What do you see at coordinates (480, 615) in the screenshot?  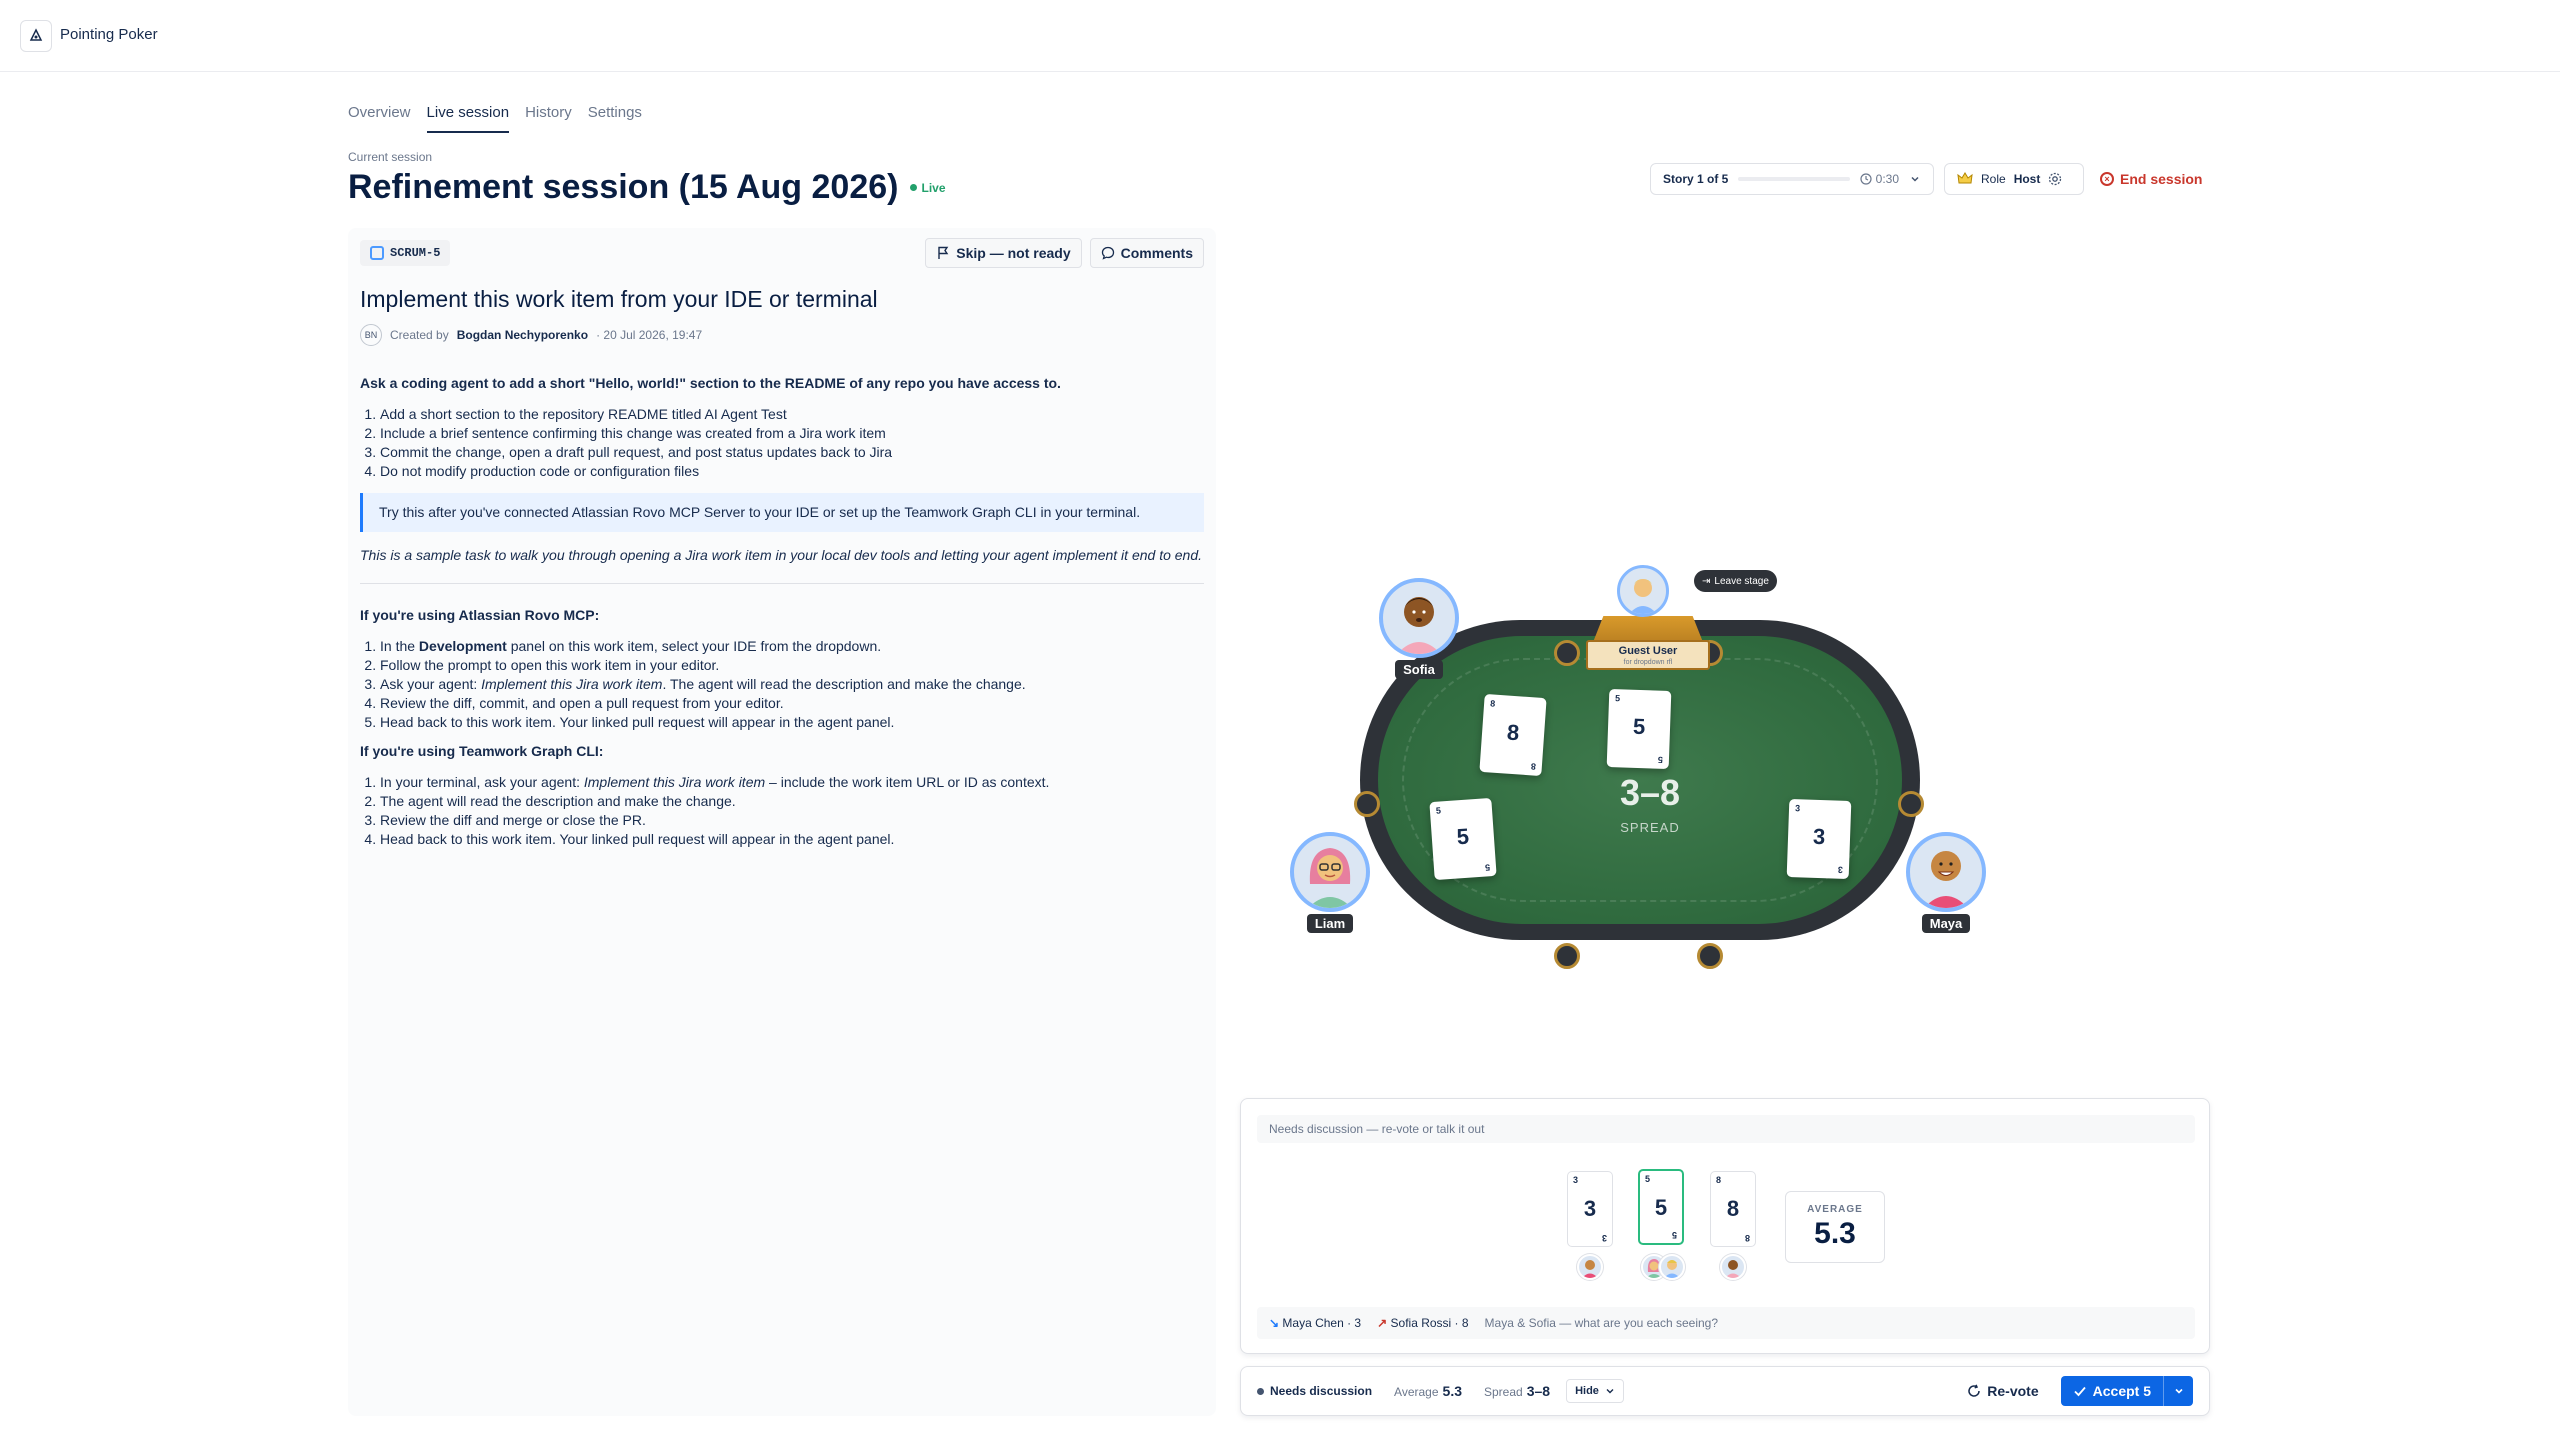 I see `rovo-heading: If you're using Atlassian Rovo MCP:` at bounding box center [480, 615].